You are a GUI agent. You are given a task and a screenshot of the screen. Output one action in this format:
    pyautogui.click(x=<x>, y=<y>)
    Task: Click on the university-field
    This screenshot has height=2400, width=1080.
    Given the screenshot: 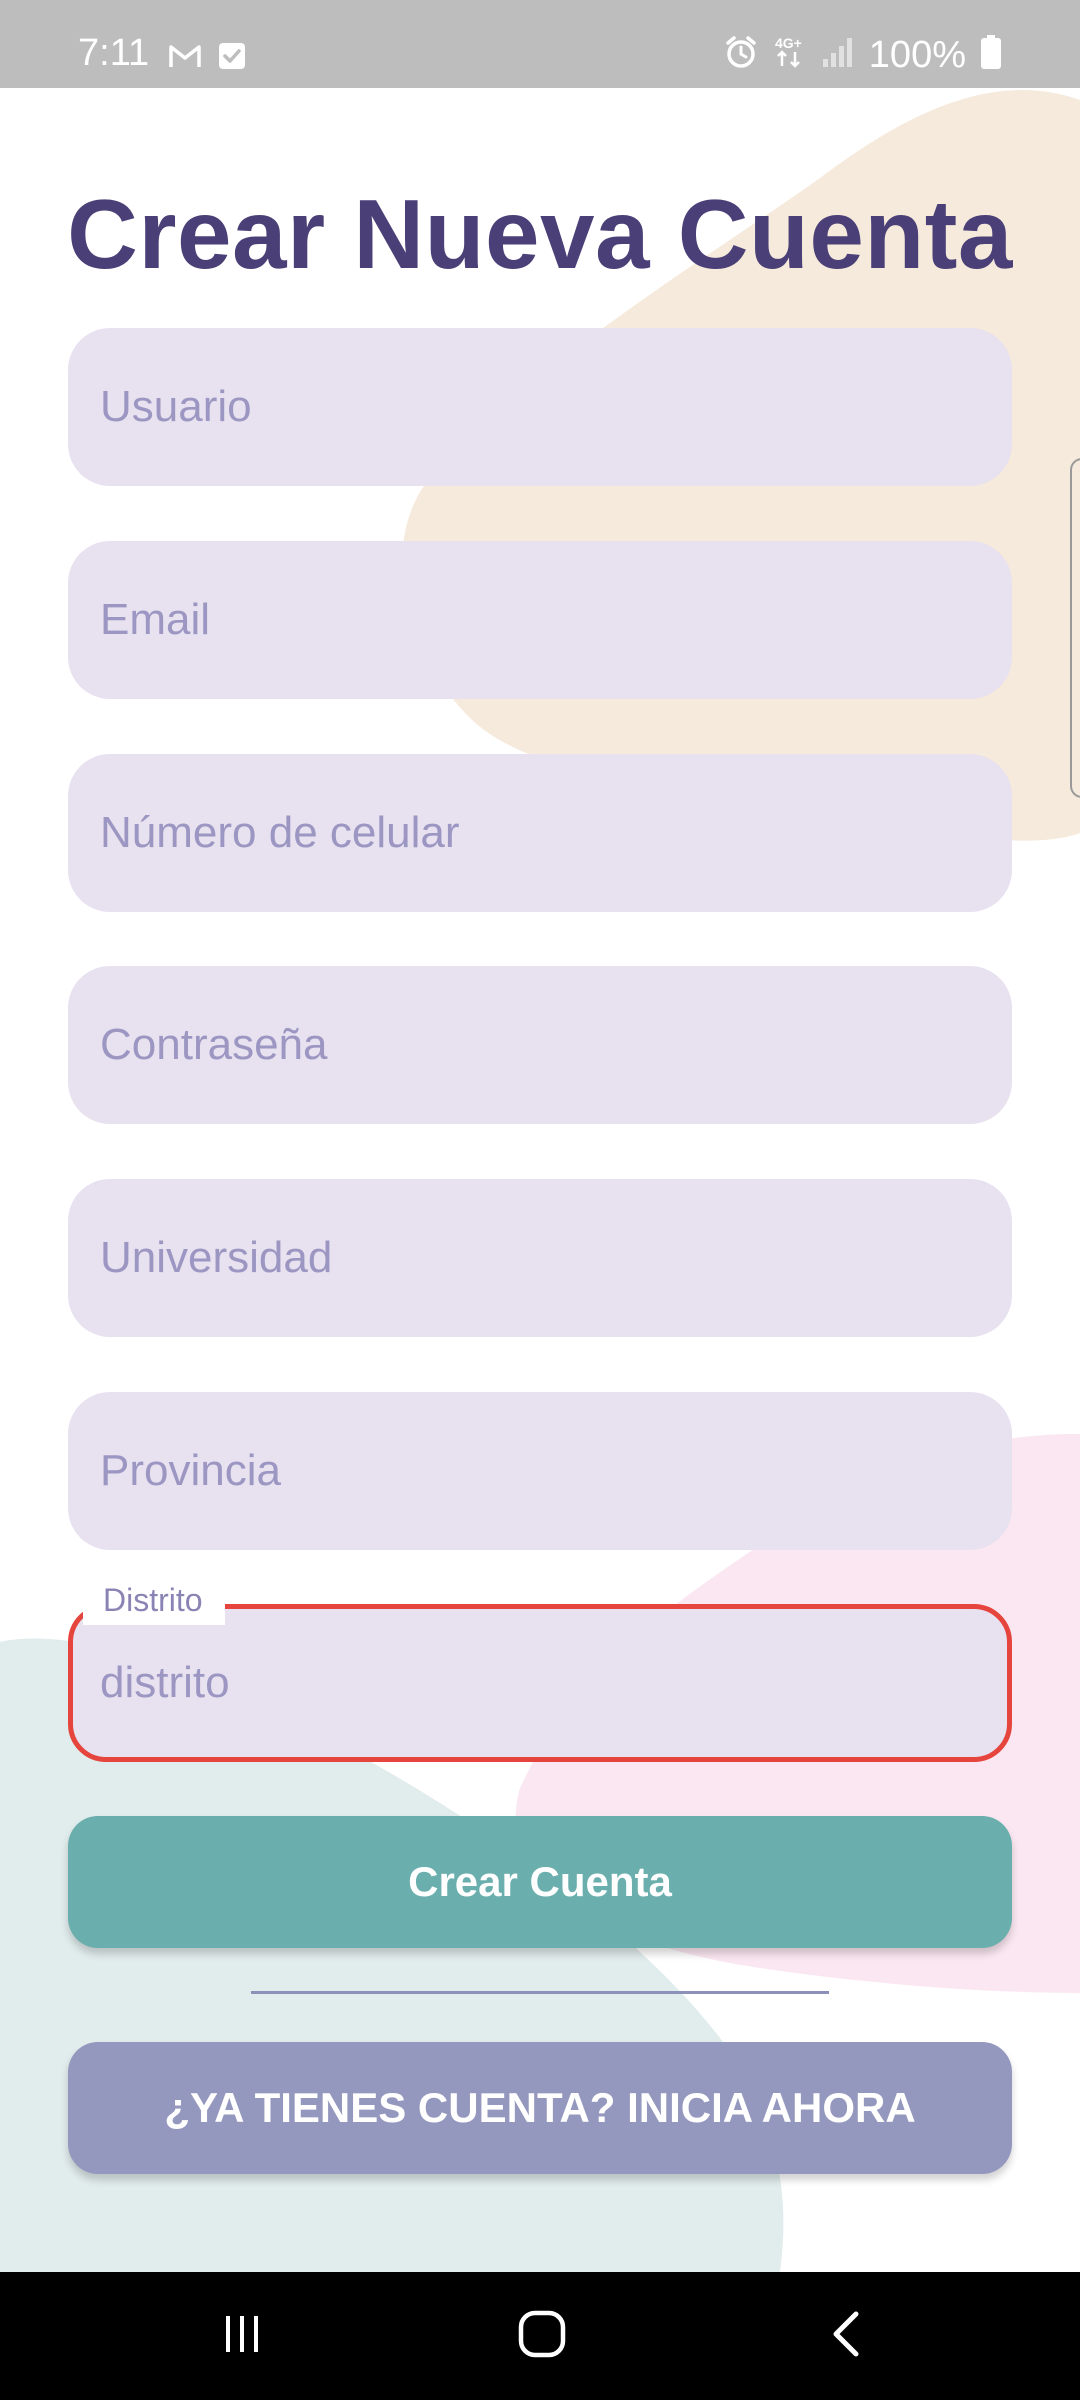 What is the action you would take?
    pyautogui.click(x=540, y=1258)
    